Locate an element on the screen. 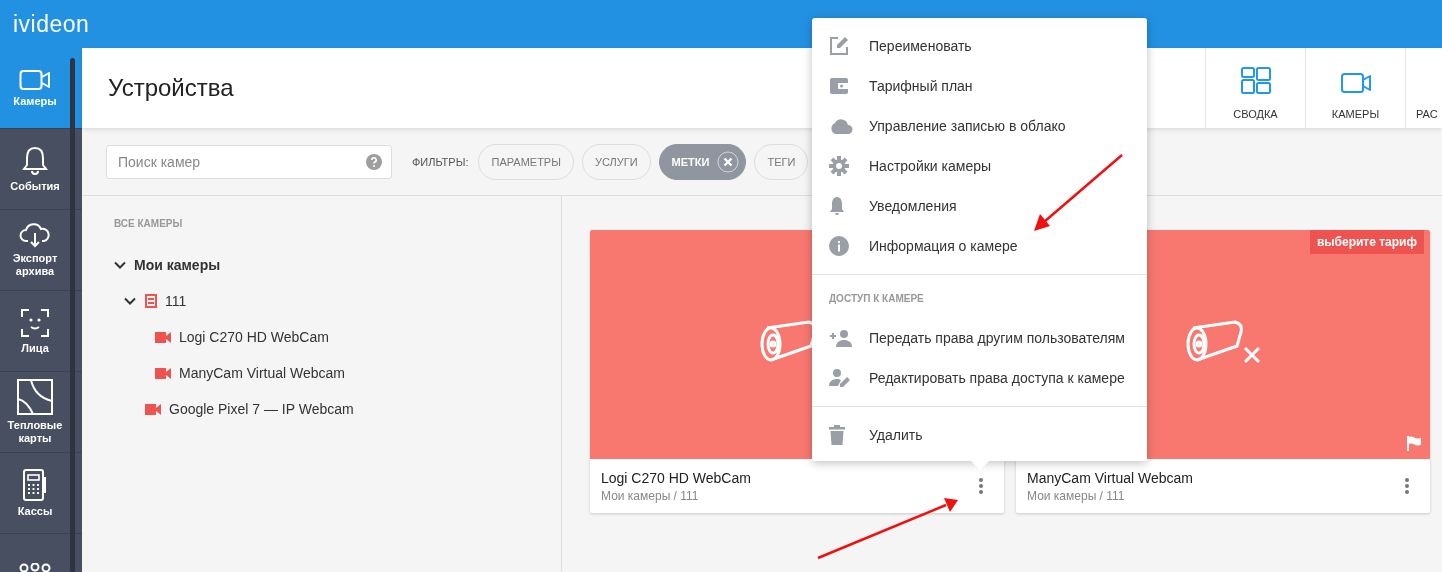 This screenshot has width=1442, height=572. grid-icon is located at coordinates (1255, 80).